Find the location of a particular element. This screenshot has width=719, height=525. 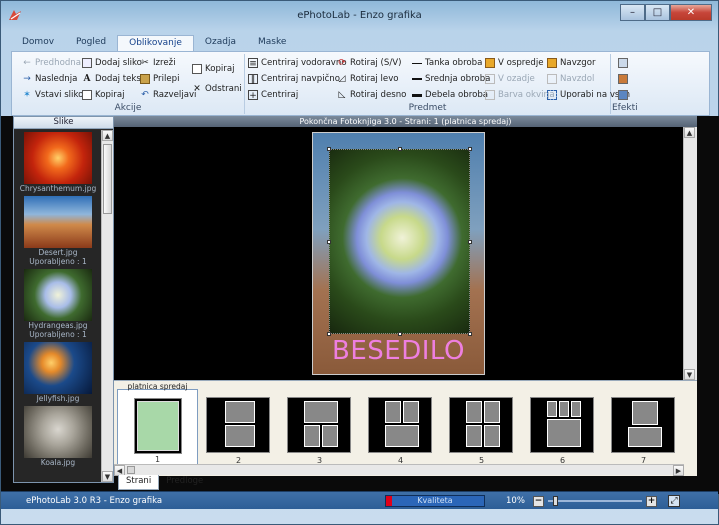

center-vertical-button: ‖ Centriraj navpično is located at coordinates (294, 79).